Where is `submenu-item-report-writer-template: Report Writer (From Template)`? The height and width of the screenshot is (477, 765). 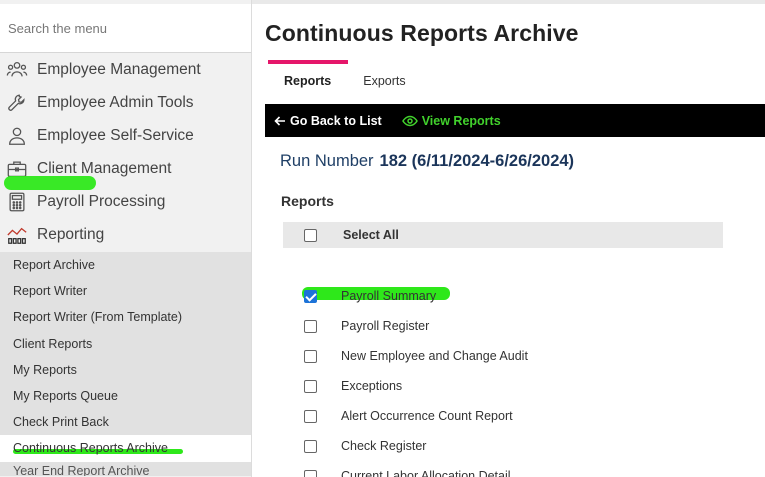
submenu-item-report-writer-template: Report Writer (From Template) is located at coordinates (125, 317).